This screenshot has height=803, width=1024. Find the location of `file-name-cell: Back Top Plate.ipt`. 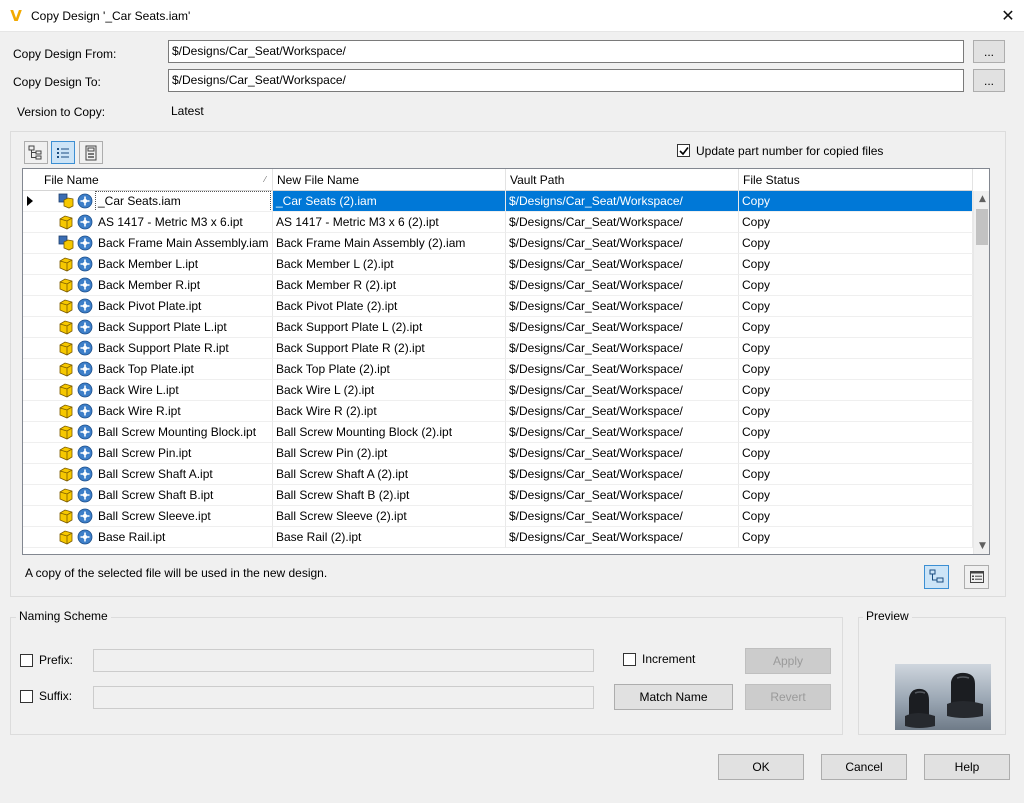

file-name-cell: Back Top Plate.ipt is located at coordinates (148, 369).